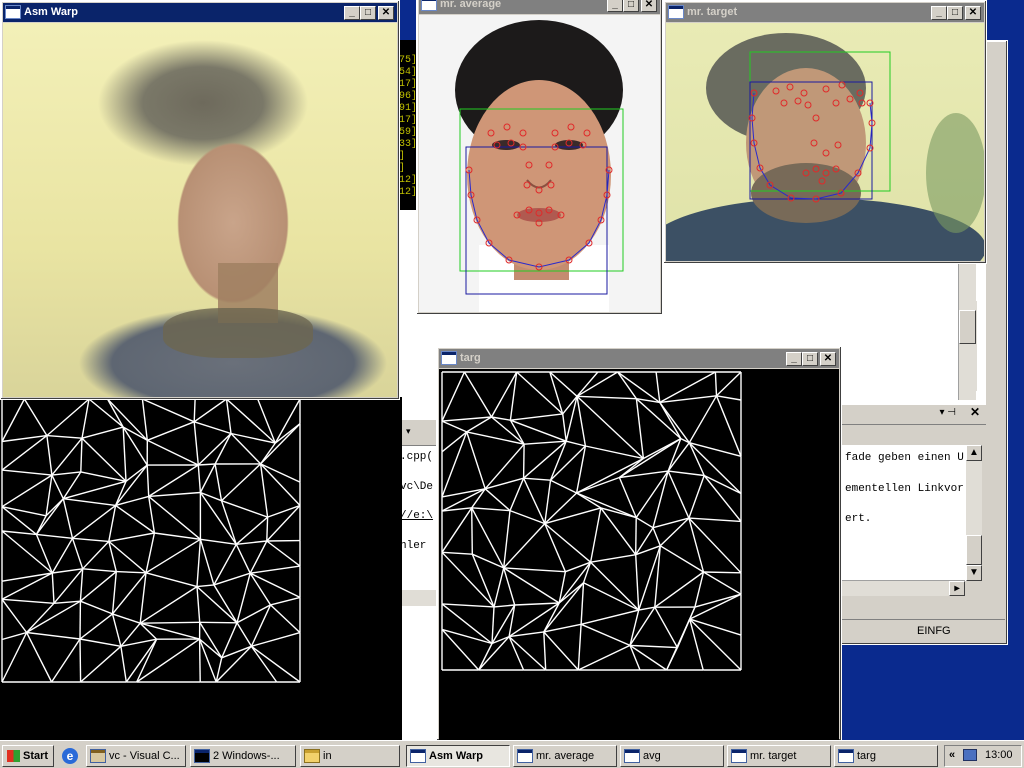 Image resolution: width=1024 pixels, height=768 pixels. I want to click on hscroll-right-button: ▸, so click(957, 588).